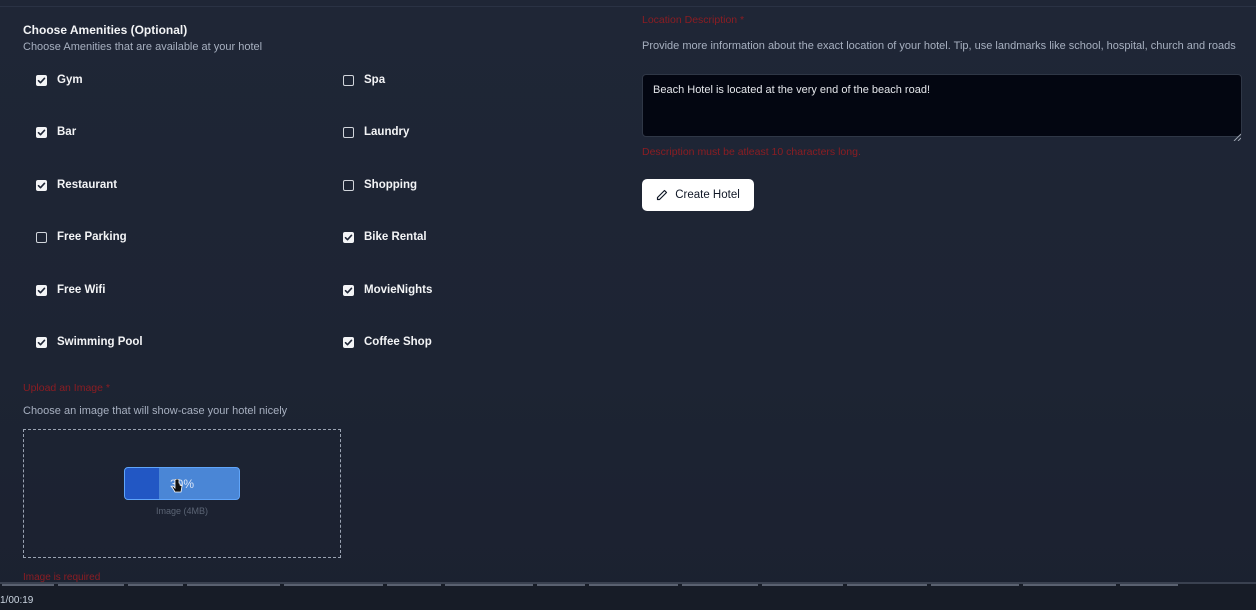 The width and height of the screenshot is (1256, 610). I want to click on amenities-title: Choose Amenities (Optional), so click(105, 30).